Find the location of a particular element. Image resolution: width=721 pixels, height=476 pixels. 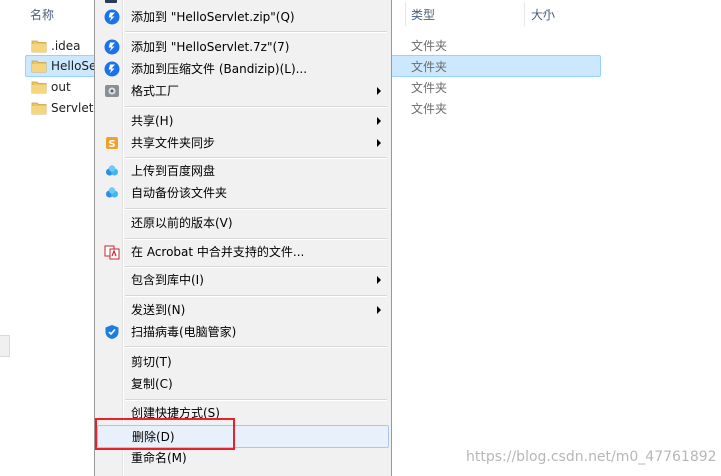

menu-item-add-zip: 添加到 "HelloServlet.zip"(Q) is located at coordinates (243, 17).